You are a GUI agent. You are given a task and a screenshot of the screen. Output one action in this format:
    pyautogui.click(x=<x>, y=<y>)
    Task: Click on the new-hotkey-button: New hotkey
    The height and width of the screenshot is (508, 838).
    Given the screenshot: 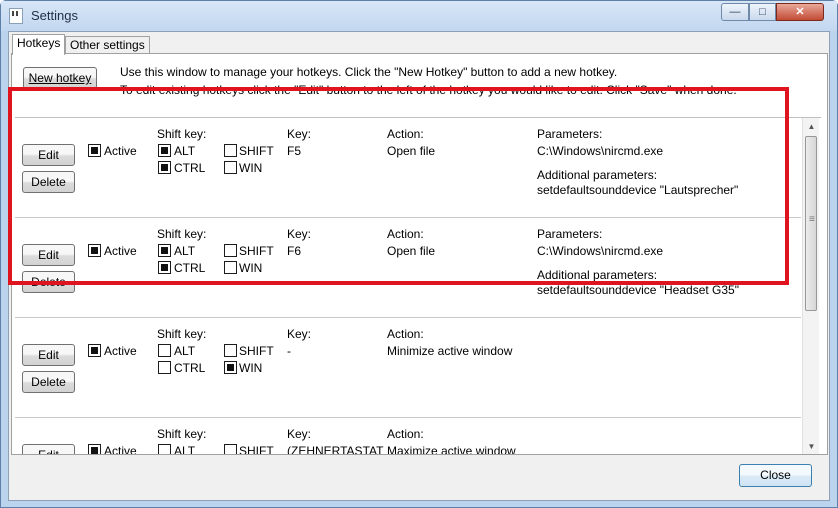 What is the action you would take?
    pyautogui.click(x=60, y=78)
    